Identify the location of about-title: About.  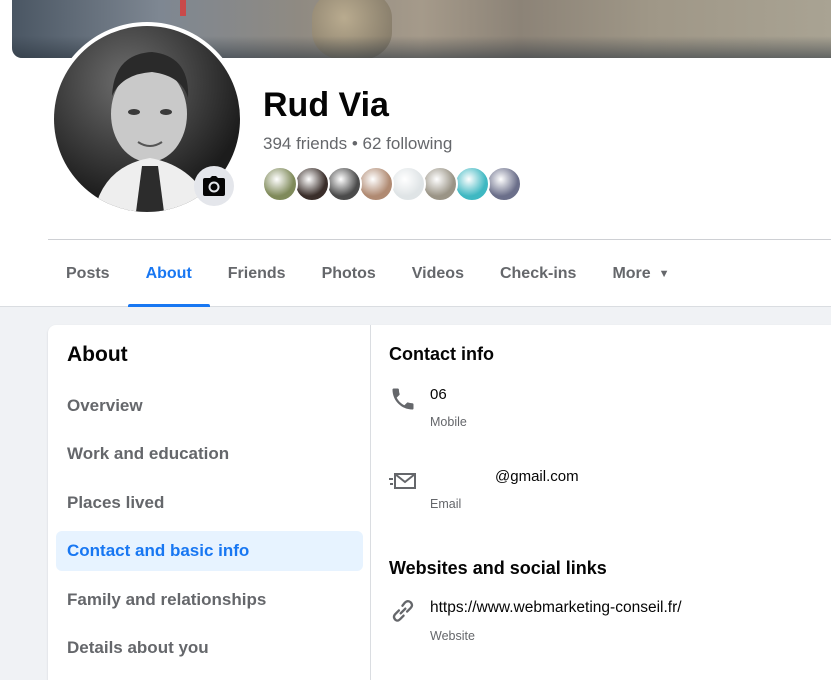
(97, 354).